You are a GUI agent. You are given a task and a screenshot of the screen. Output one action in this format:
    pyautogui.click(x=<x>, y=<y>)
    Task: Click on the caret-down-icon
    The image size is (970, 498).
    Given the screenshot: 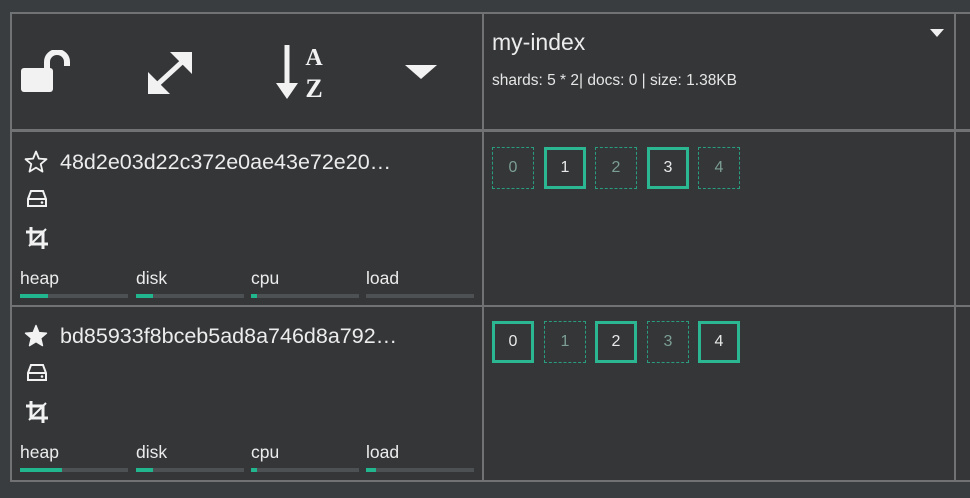 What is the action you would take?
    pyautogui.click(x=421, y=71)
    